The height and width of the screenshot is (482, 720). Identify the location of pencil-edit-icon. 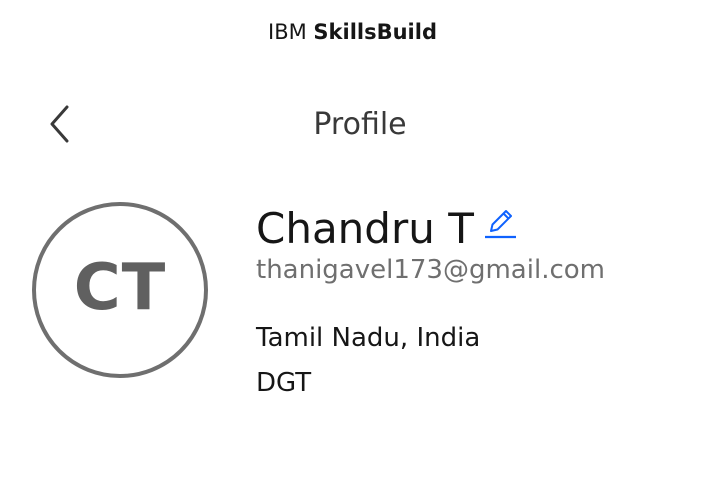
(500, 224).